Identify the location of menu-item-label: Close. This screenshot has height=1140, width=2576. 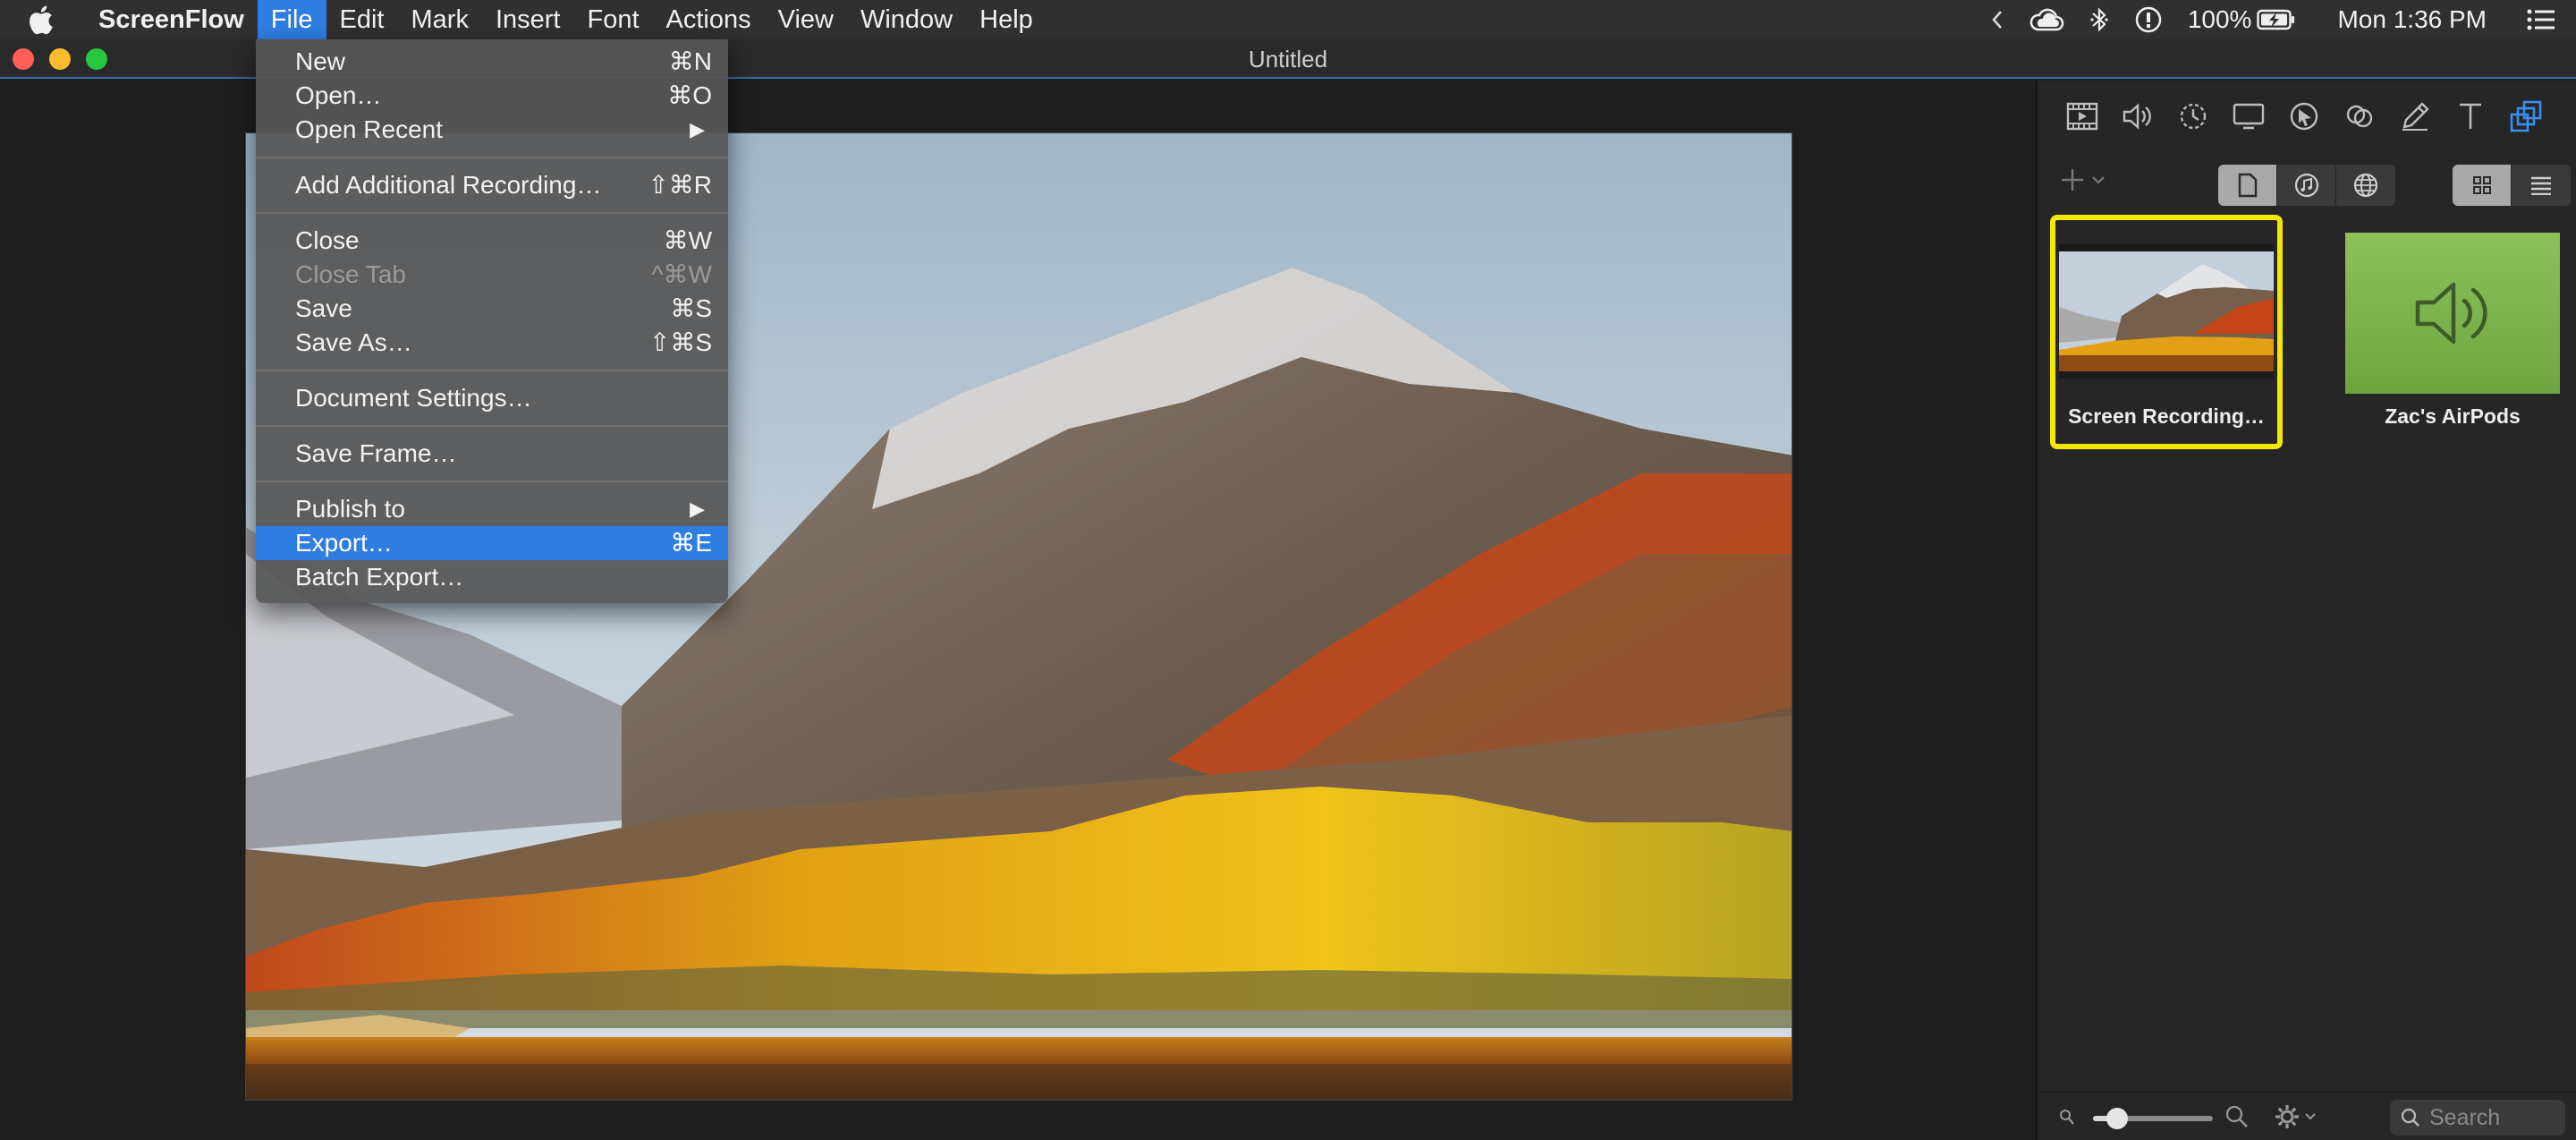
(327, 240).